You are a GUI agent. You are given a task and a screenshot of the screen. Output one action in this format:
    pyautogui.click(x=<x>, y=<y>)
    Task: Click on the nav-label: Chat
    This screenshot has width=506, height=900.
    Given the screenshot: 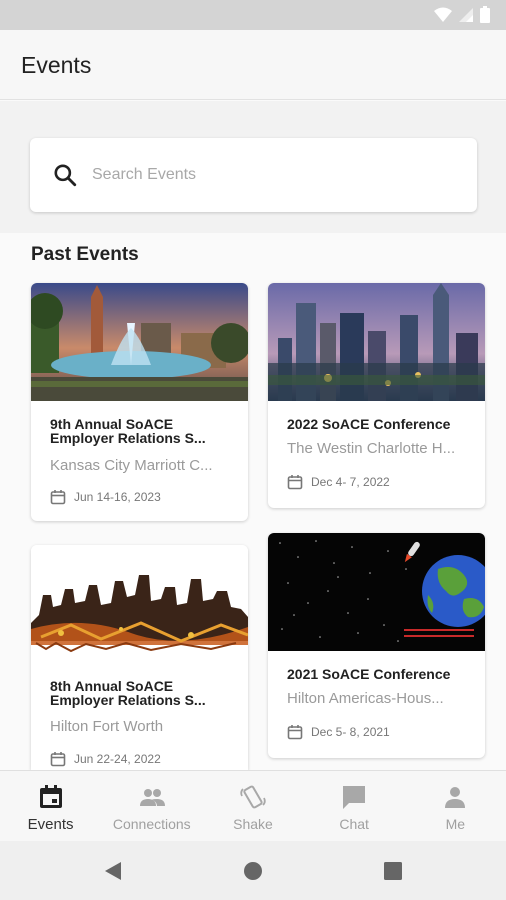 What is the action you would take?
    pyautogui.click(x=354, y=824)
    